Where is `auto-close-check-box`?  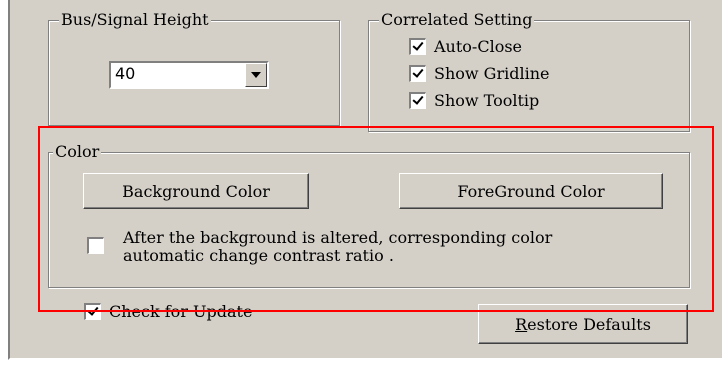
auto-close-check-box is located at coordinates (417, 46).